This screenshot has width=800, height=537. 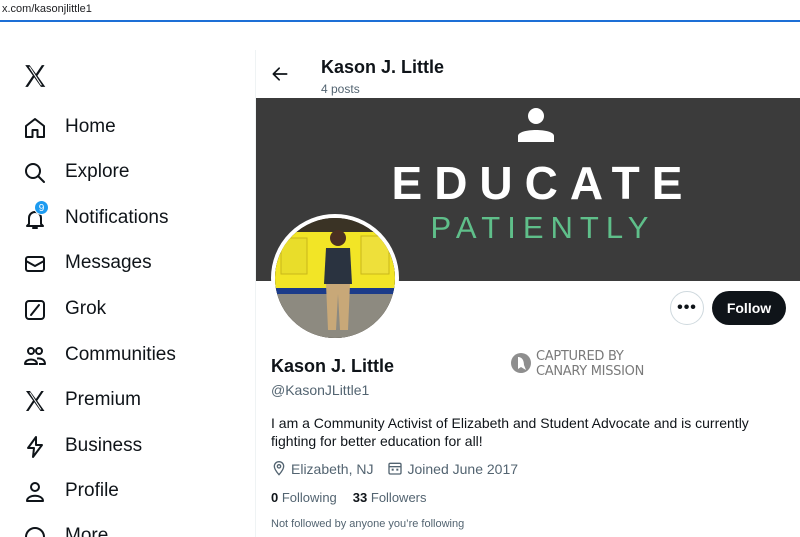 I want to click on location-text: Elizabeth, NJ, so click(x=332, y=469).